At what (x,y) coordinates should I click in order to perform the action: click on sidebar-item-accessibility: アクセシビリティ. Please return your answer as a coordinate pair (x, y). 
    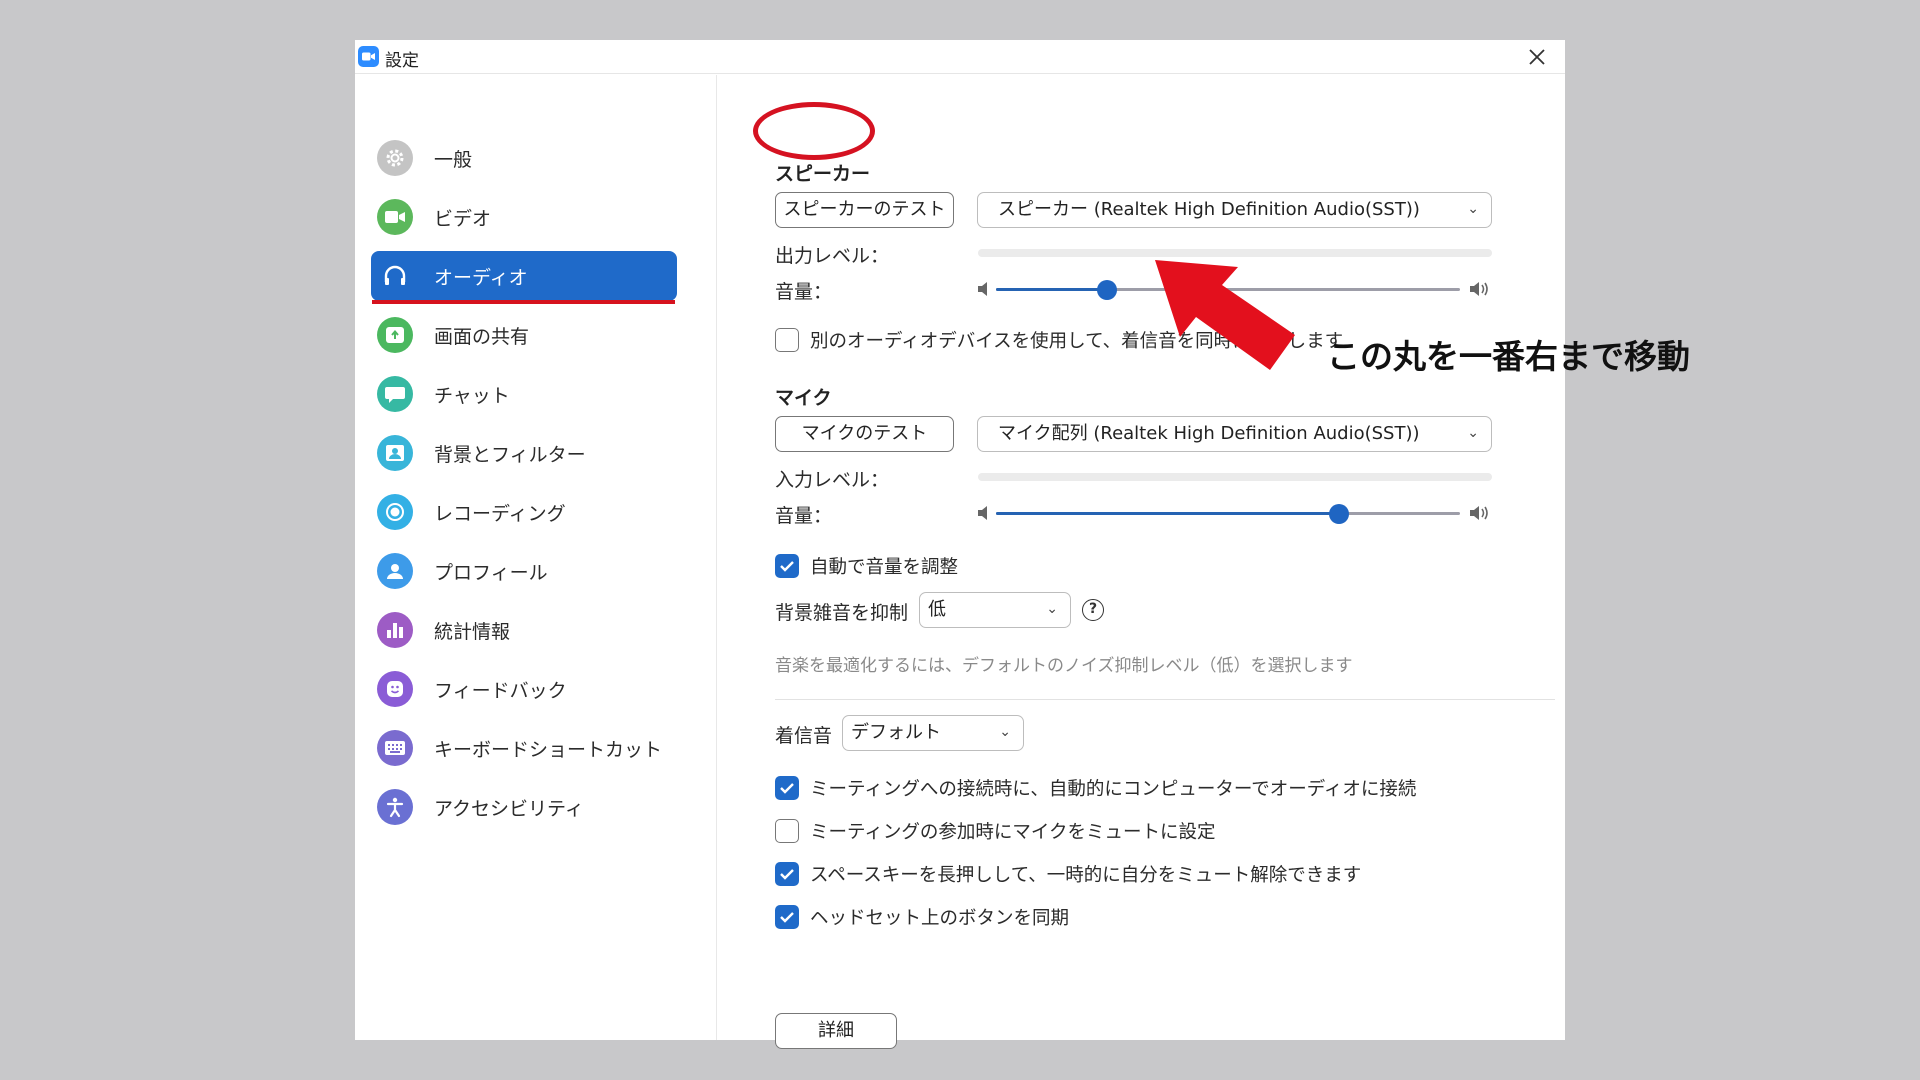
    Looking at the image, I should click on (524, 807).